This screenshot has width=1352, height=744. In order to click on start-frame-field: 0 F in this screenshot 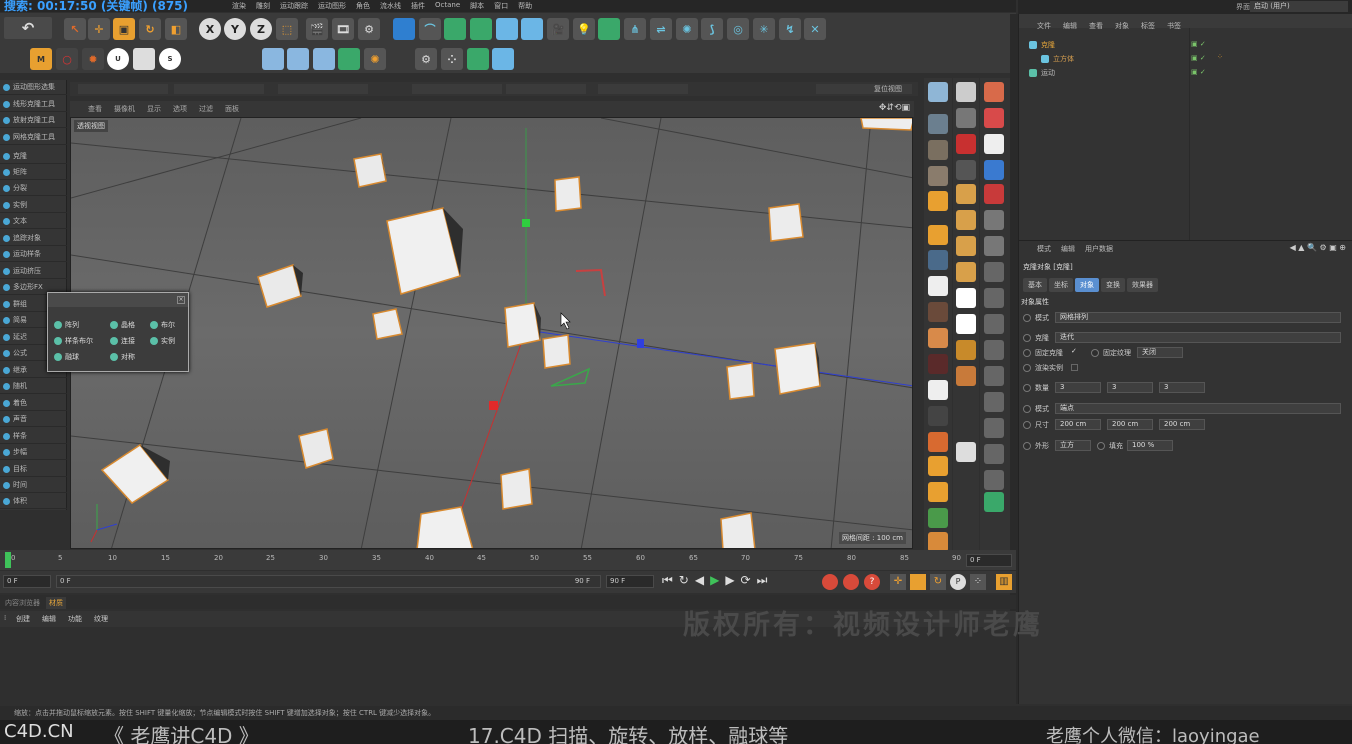, I will do `click(27, 581)`.